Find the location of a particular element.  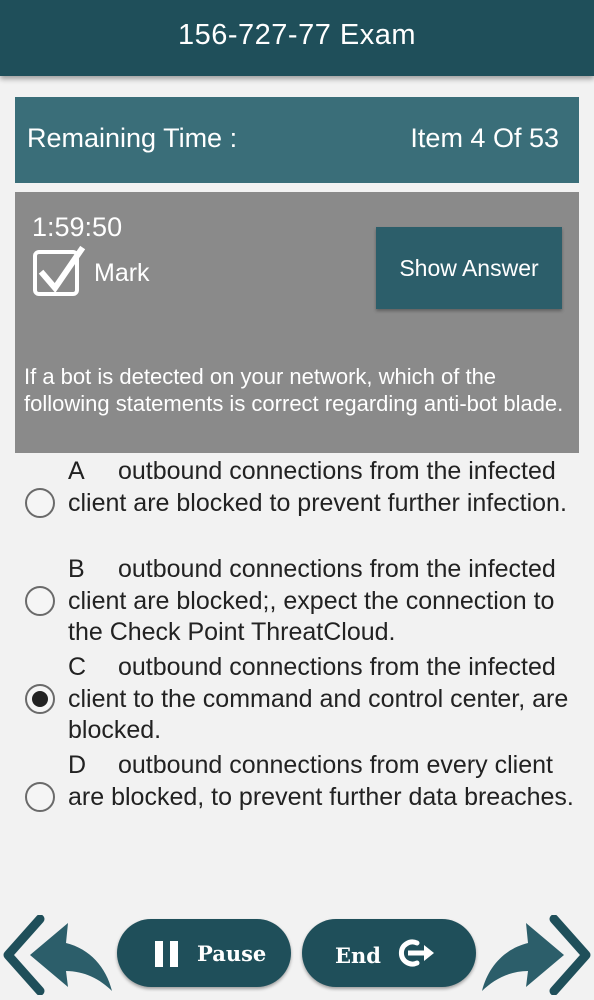

radio-option-d is located at coordinates (40, 797).